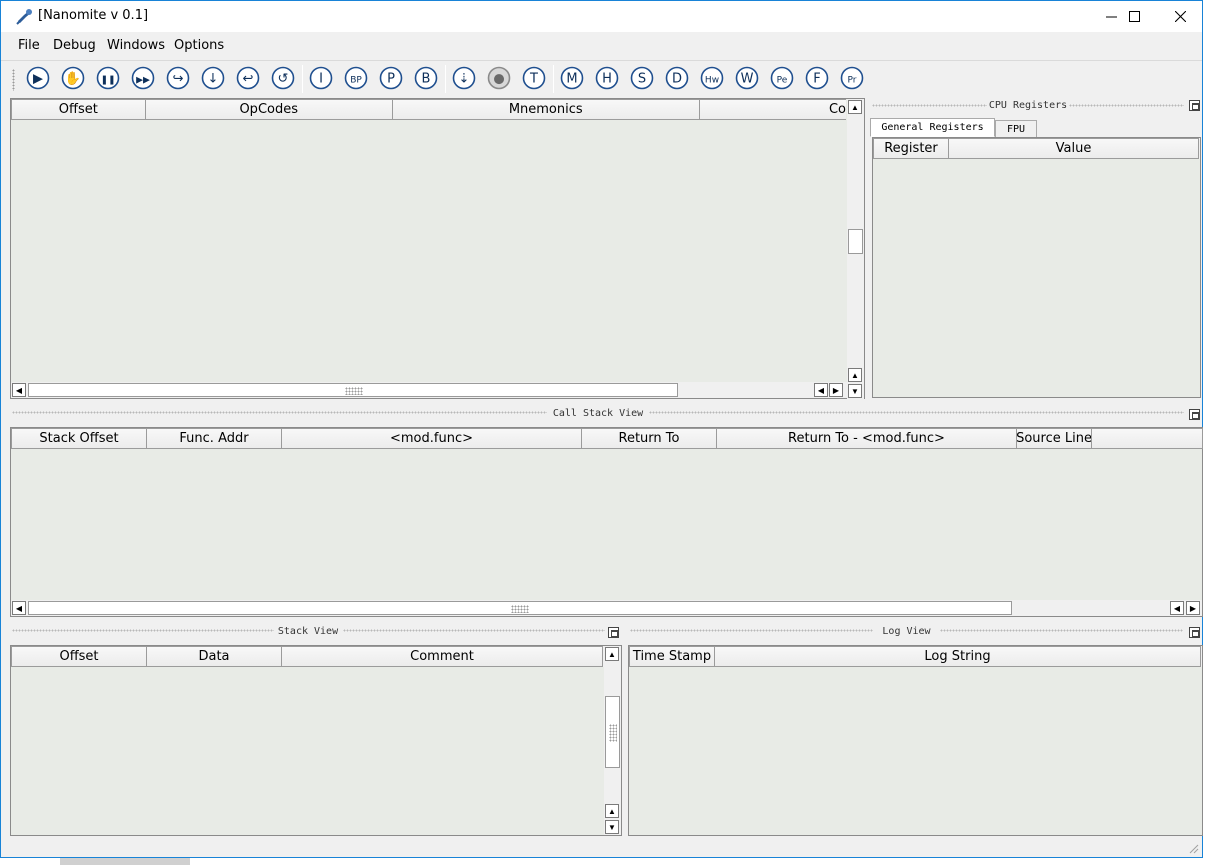 Image resolution: width=1210 pixels, height=865 pixels. What do you see at coordinates (426, 78) in the screenshot?
I see `b-button: B` at bounding box center [426, 78].